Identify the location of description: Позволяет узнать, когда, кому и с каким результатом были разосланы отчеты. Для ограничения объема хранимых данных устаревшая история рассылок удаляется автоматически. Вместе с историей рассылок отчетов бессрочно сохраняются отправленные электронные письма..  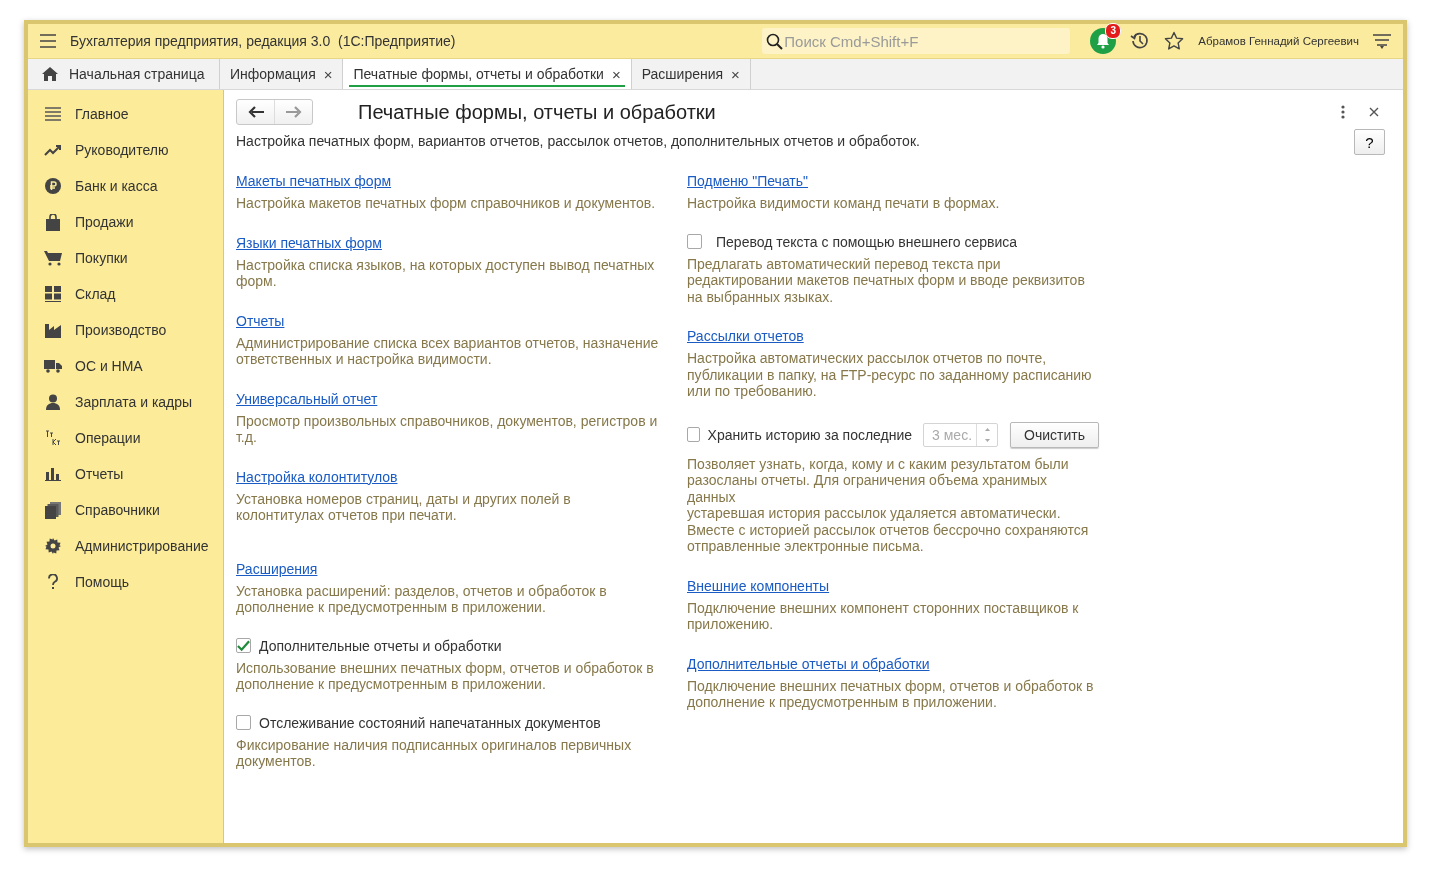
(888, 505).